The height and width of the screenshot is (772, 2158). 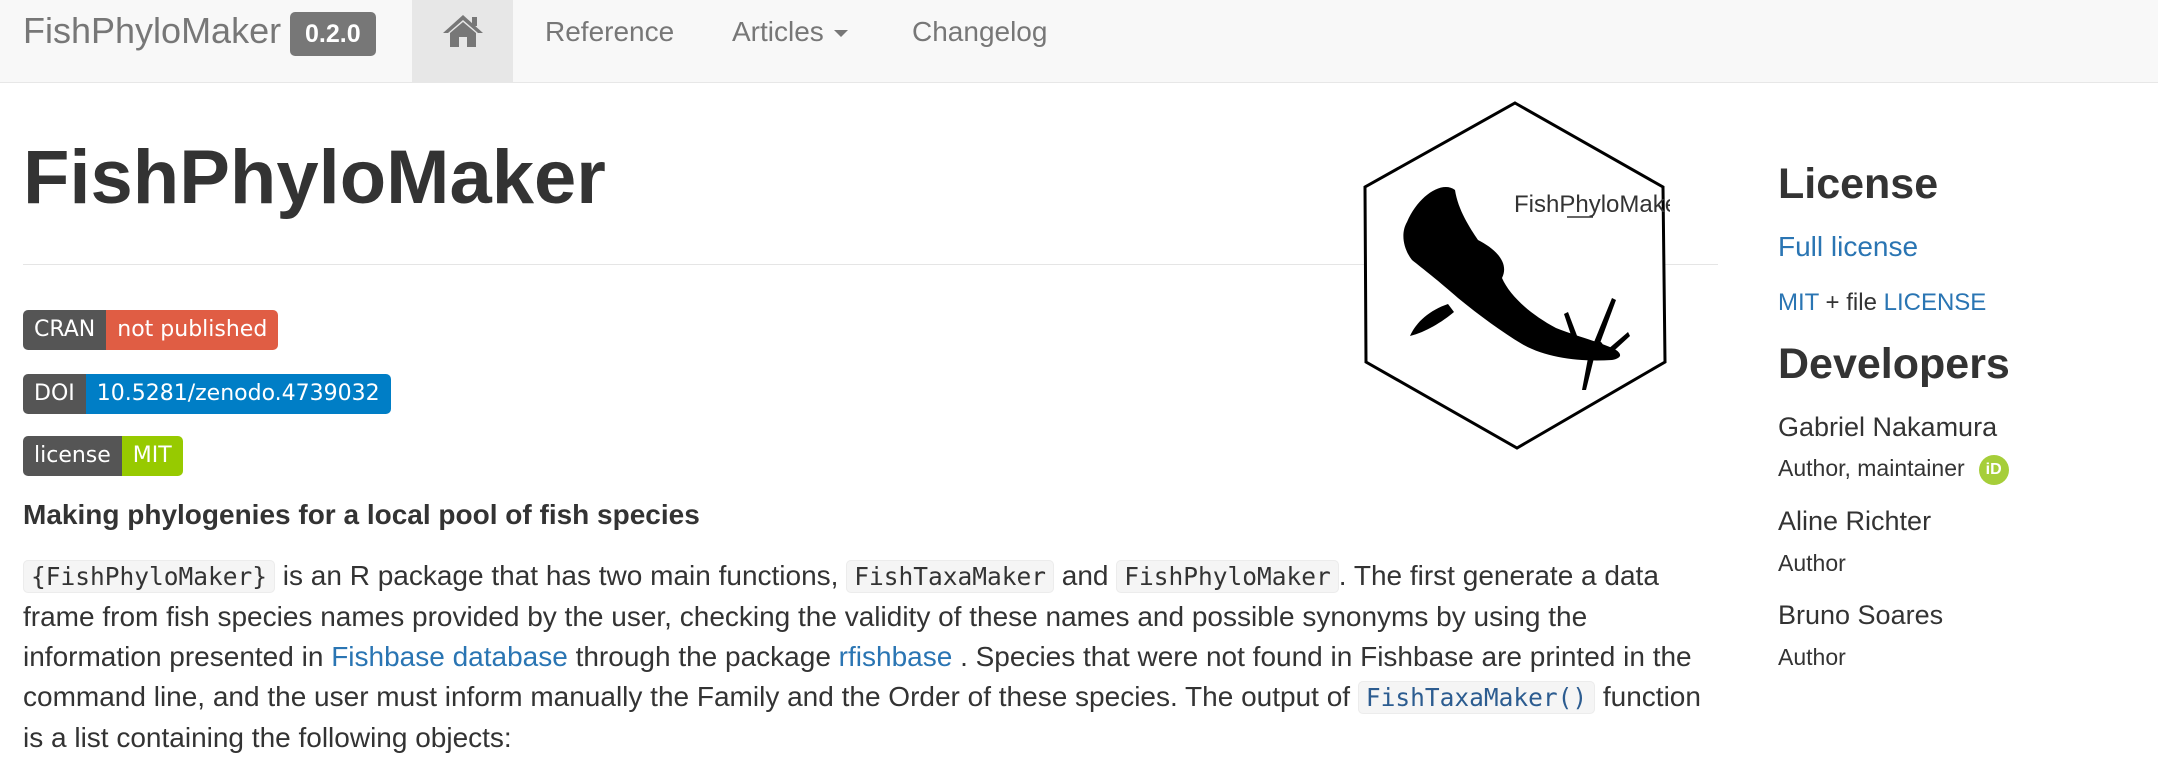 I want to click on version-badge: 0.2.0, so click(x=333, y=34).